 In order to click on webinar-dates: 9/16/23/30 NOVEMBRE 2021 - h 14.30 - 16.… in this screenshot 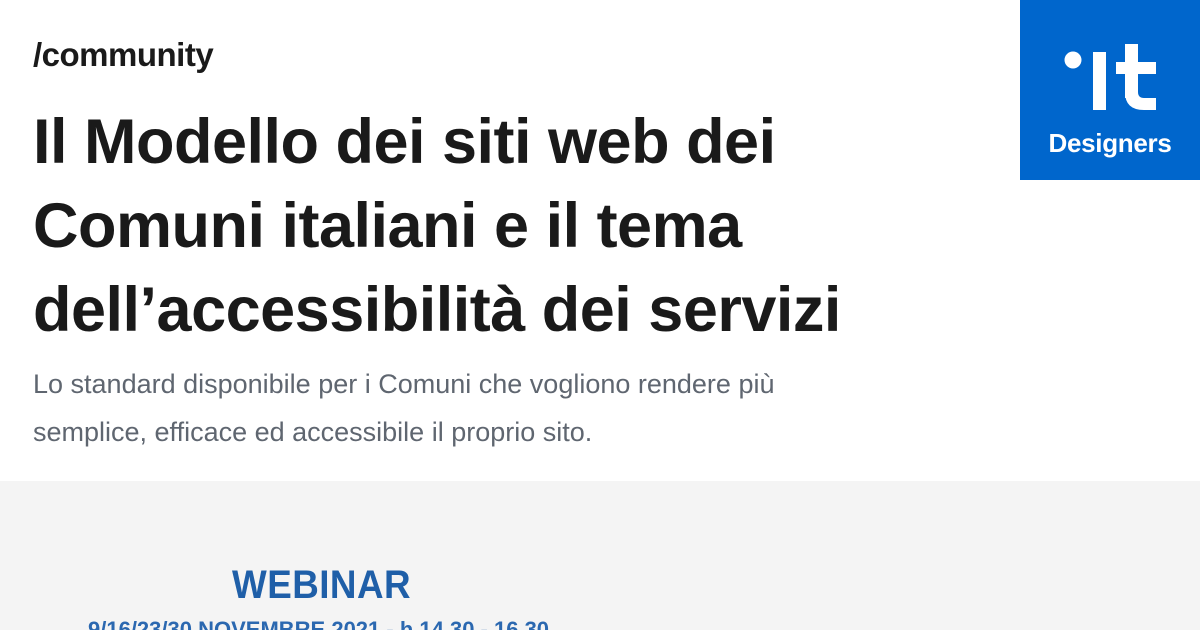, I will do `click(319, 623)`.